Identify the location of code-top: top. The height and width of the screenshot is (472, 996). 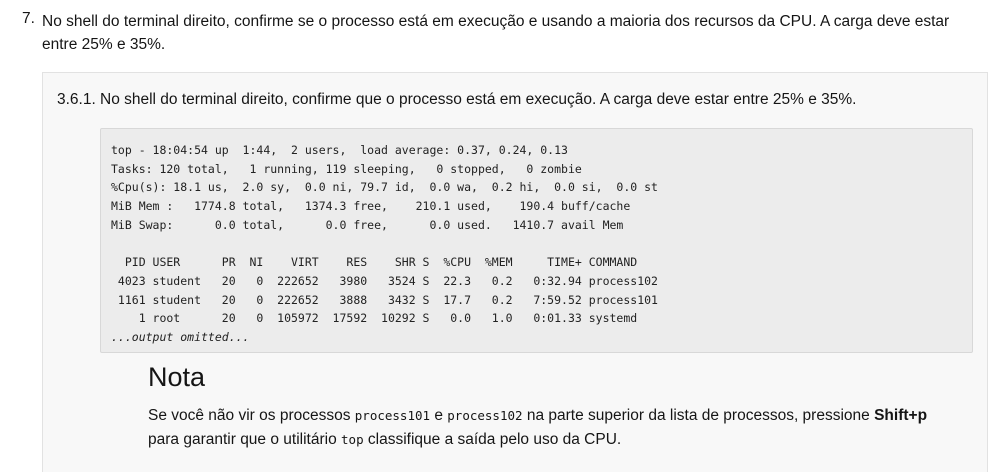
(352, 439).